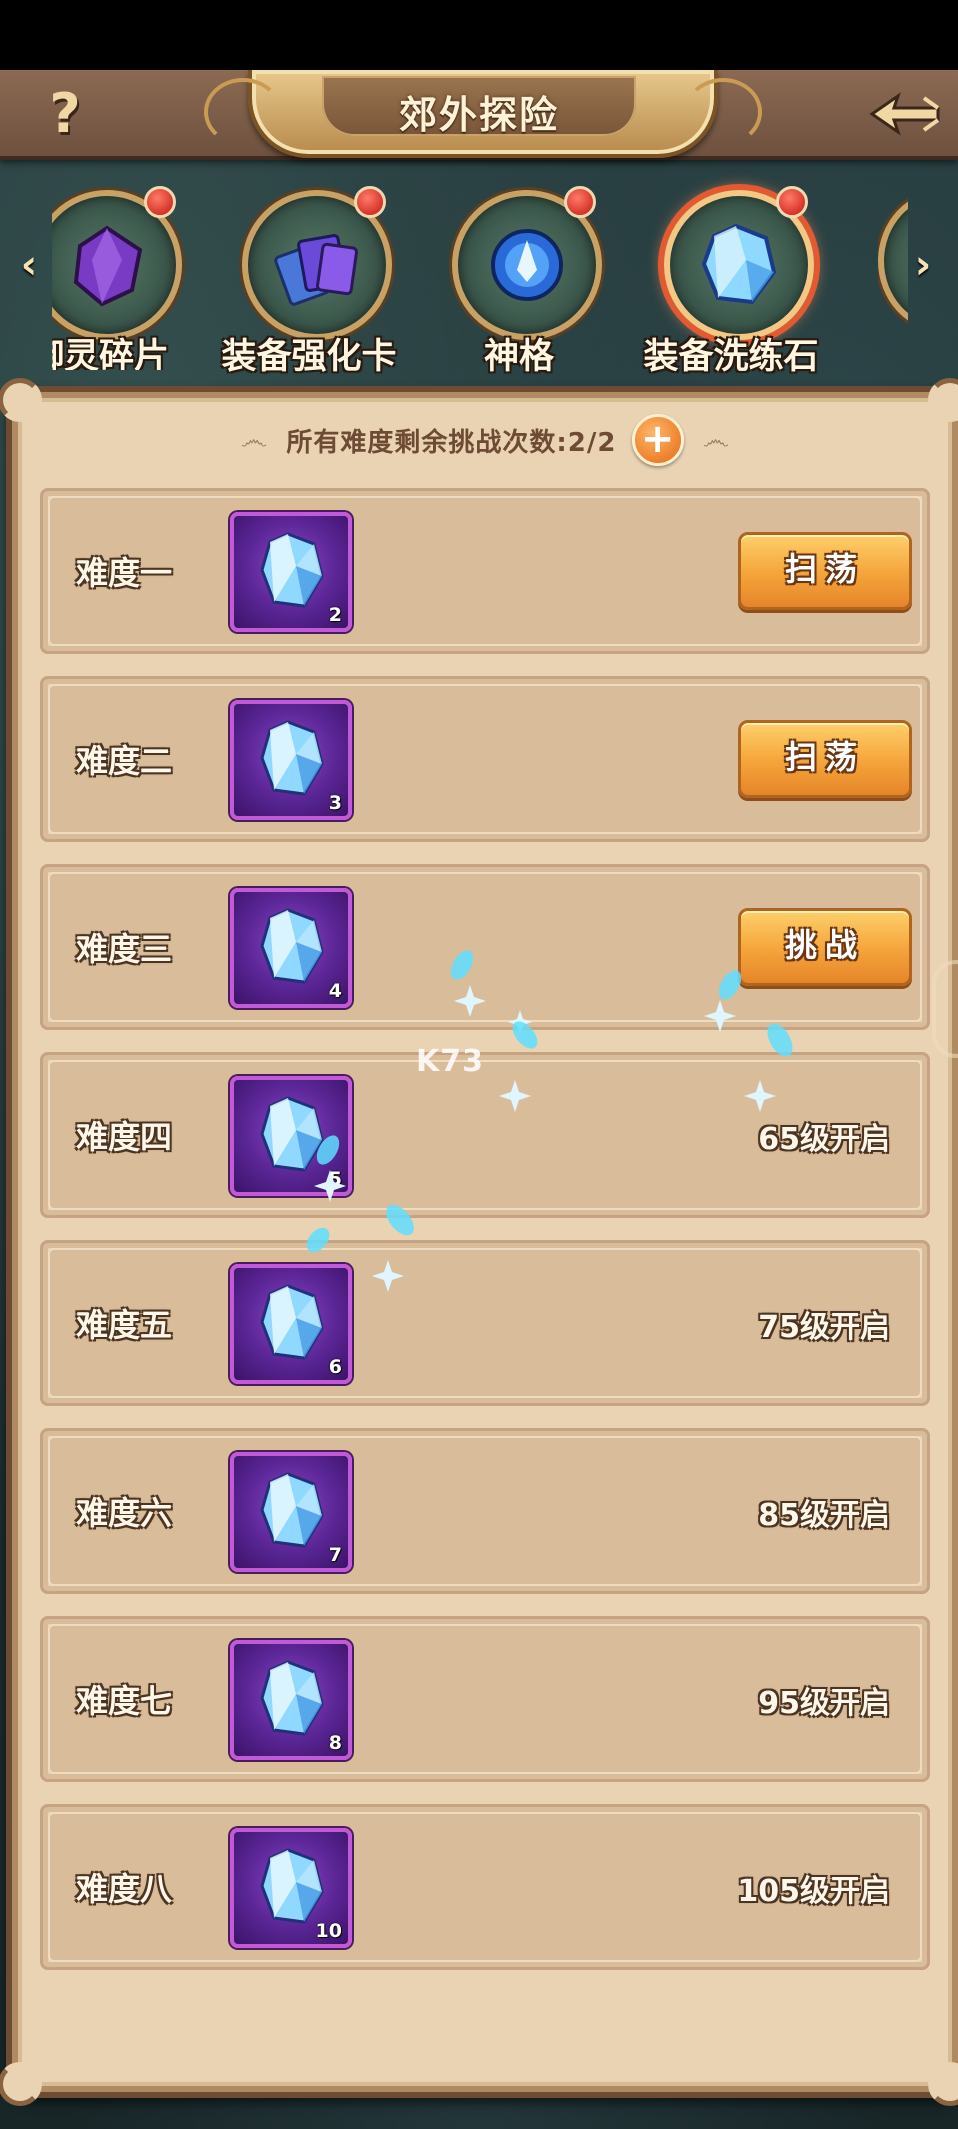 This screenshot has width=958, height=2129. What do you see at coordinates (108, 266) in the screenshot?
I see `purple-crystal-shard-icon` at bounding box center [108, 266].